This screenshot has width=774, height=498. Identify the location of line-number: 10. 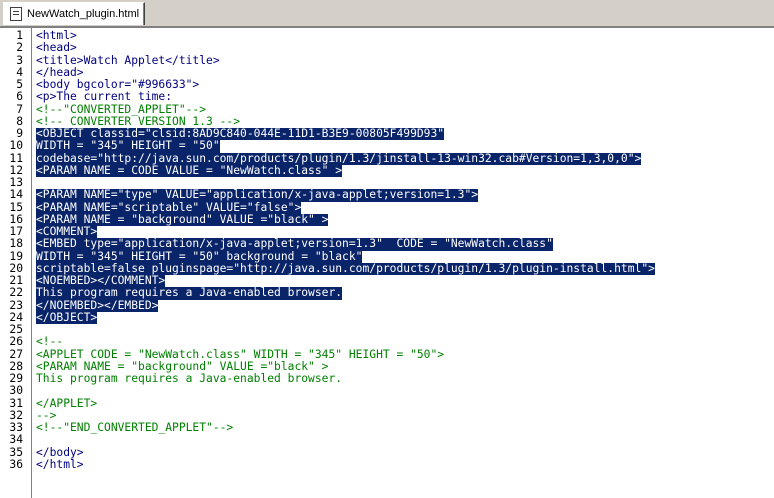
(16, 146).